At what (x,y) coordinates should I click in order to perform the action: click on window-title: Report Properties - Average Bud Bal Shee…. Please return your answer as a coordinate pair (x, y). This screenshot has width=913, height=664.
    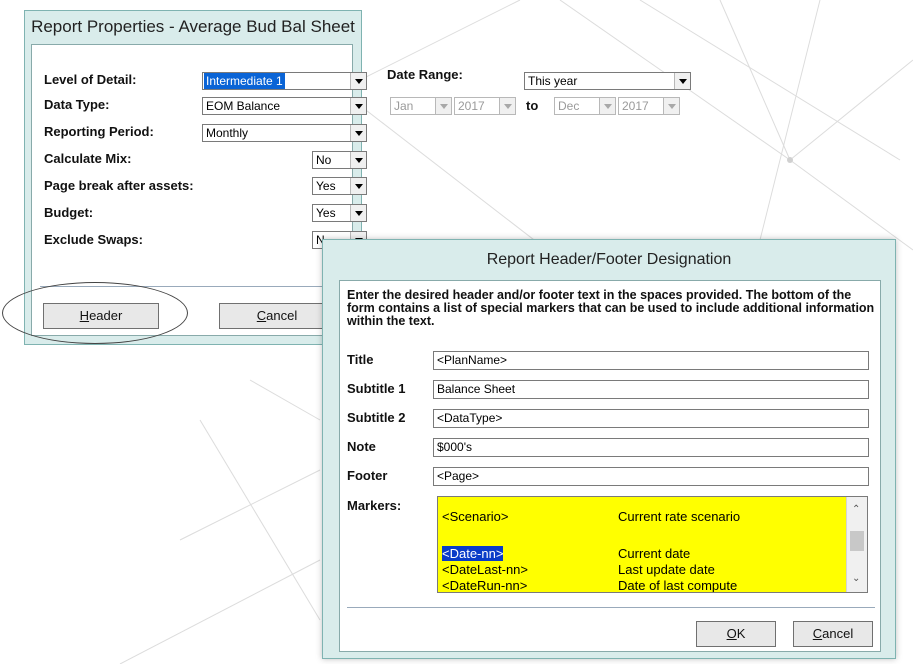
    Looking at the image, I should click on (193, 26).